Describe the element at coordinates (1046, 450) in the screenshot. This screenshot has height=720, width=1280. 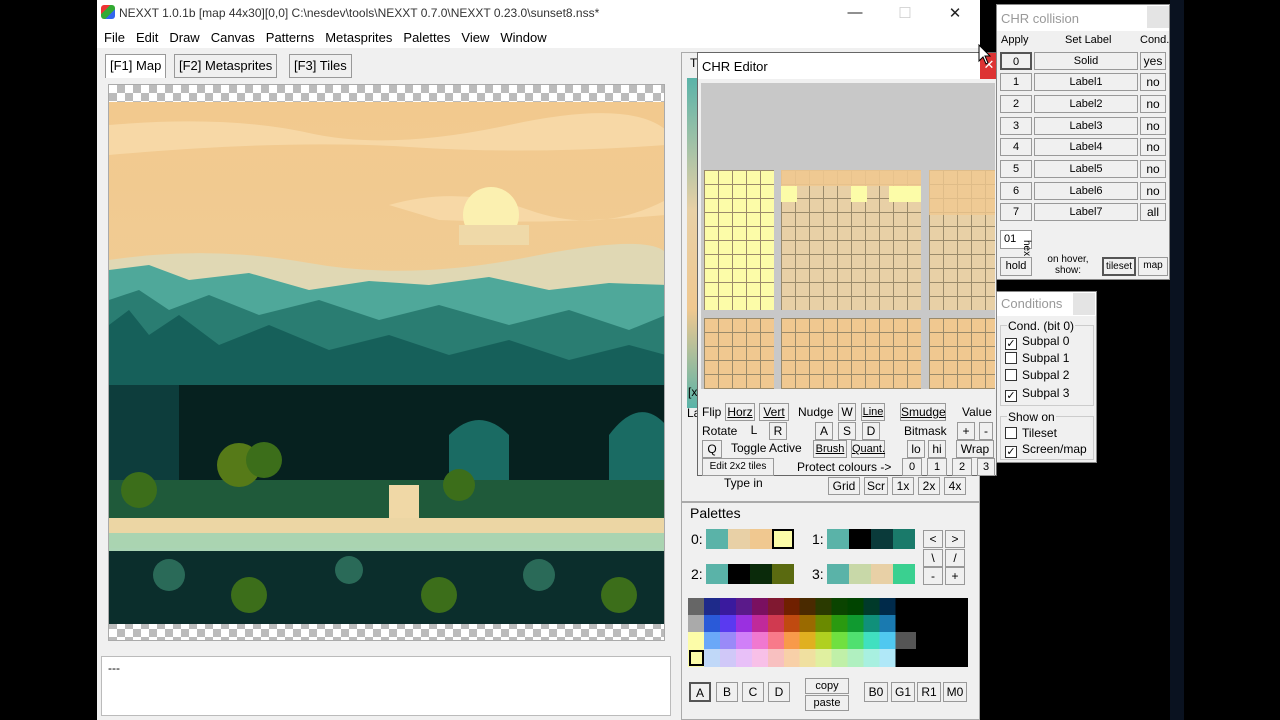
I see `show-screen-map-checkbox: ✓ Screen/map` at that location.